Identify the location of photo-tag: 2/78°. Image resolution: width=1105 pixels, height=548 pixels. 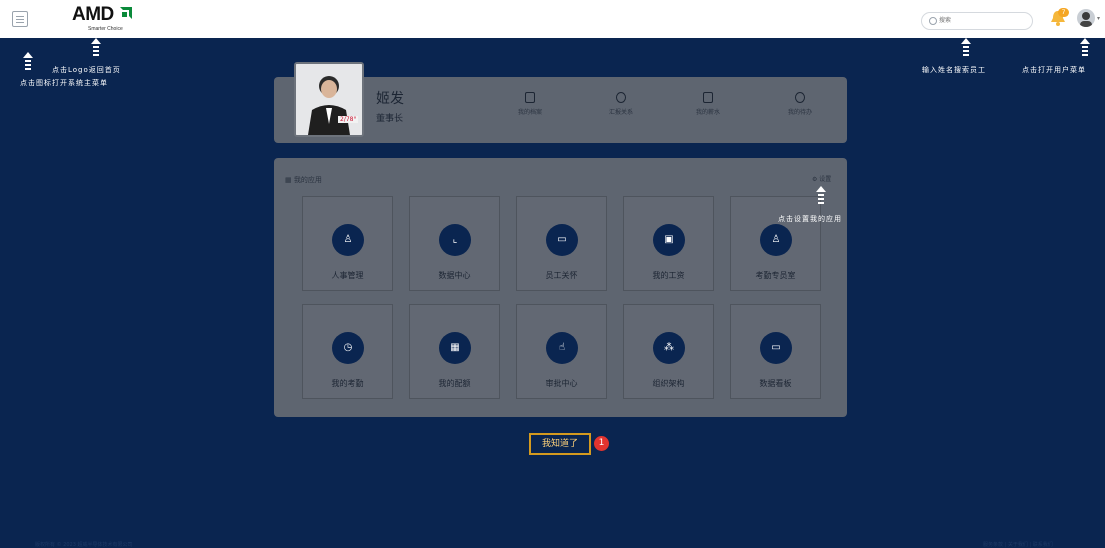
(348, 119).